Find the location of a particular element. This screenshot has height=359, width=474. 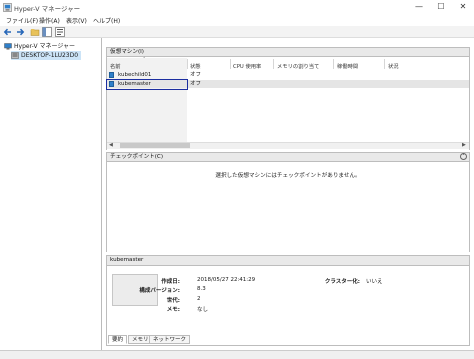

hyperv-logo-icon is located at coordinates (7, 7).